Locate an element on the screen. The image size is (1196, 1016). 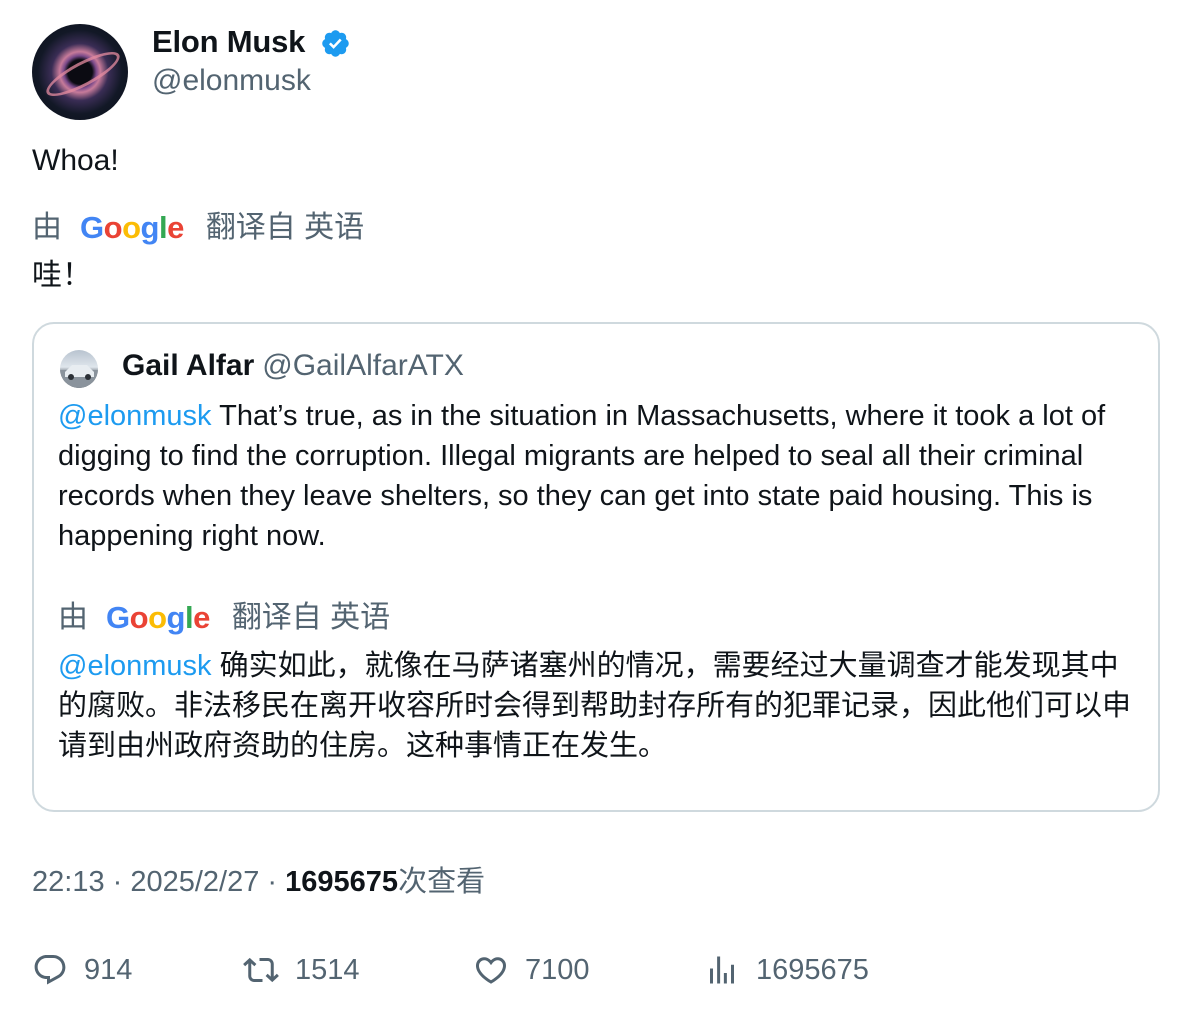
reply-button: 914 is located at coordinates (82, 970).